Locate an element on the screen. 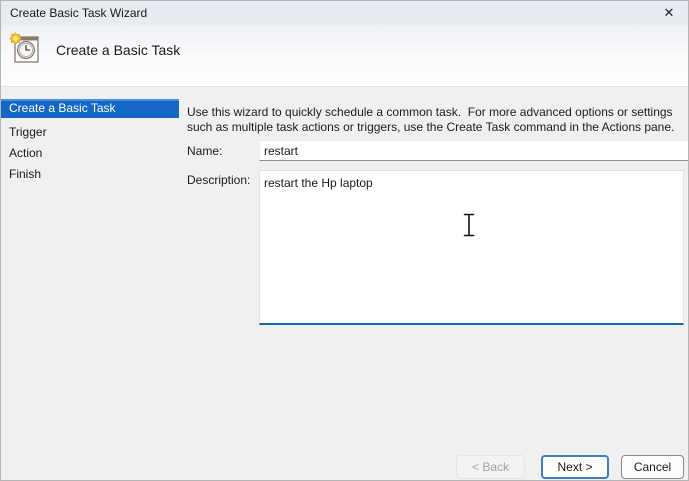 Image resolution: width=689 pixels, height=481 pixels. titlebar: Create Basic Task Wizard ✕ is located at coordinates (344, 13).